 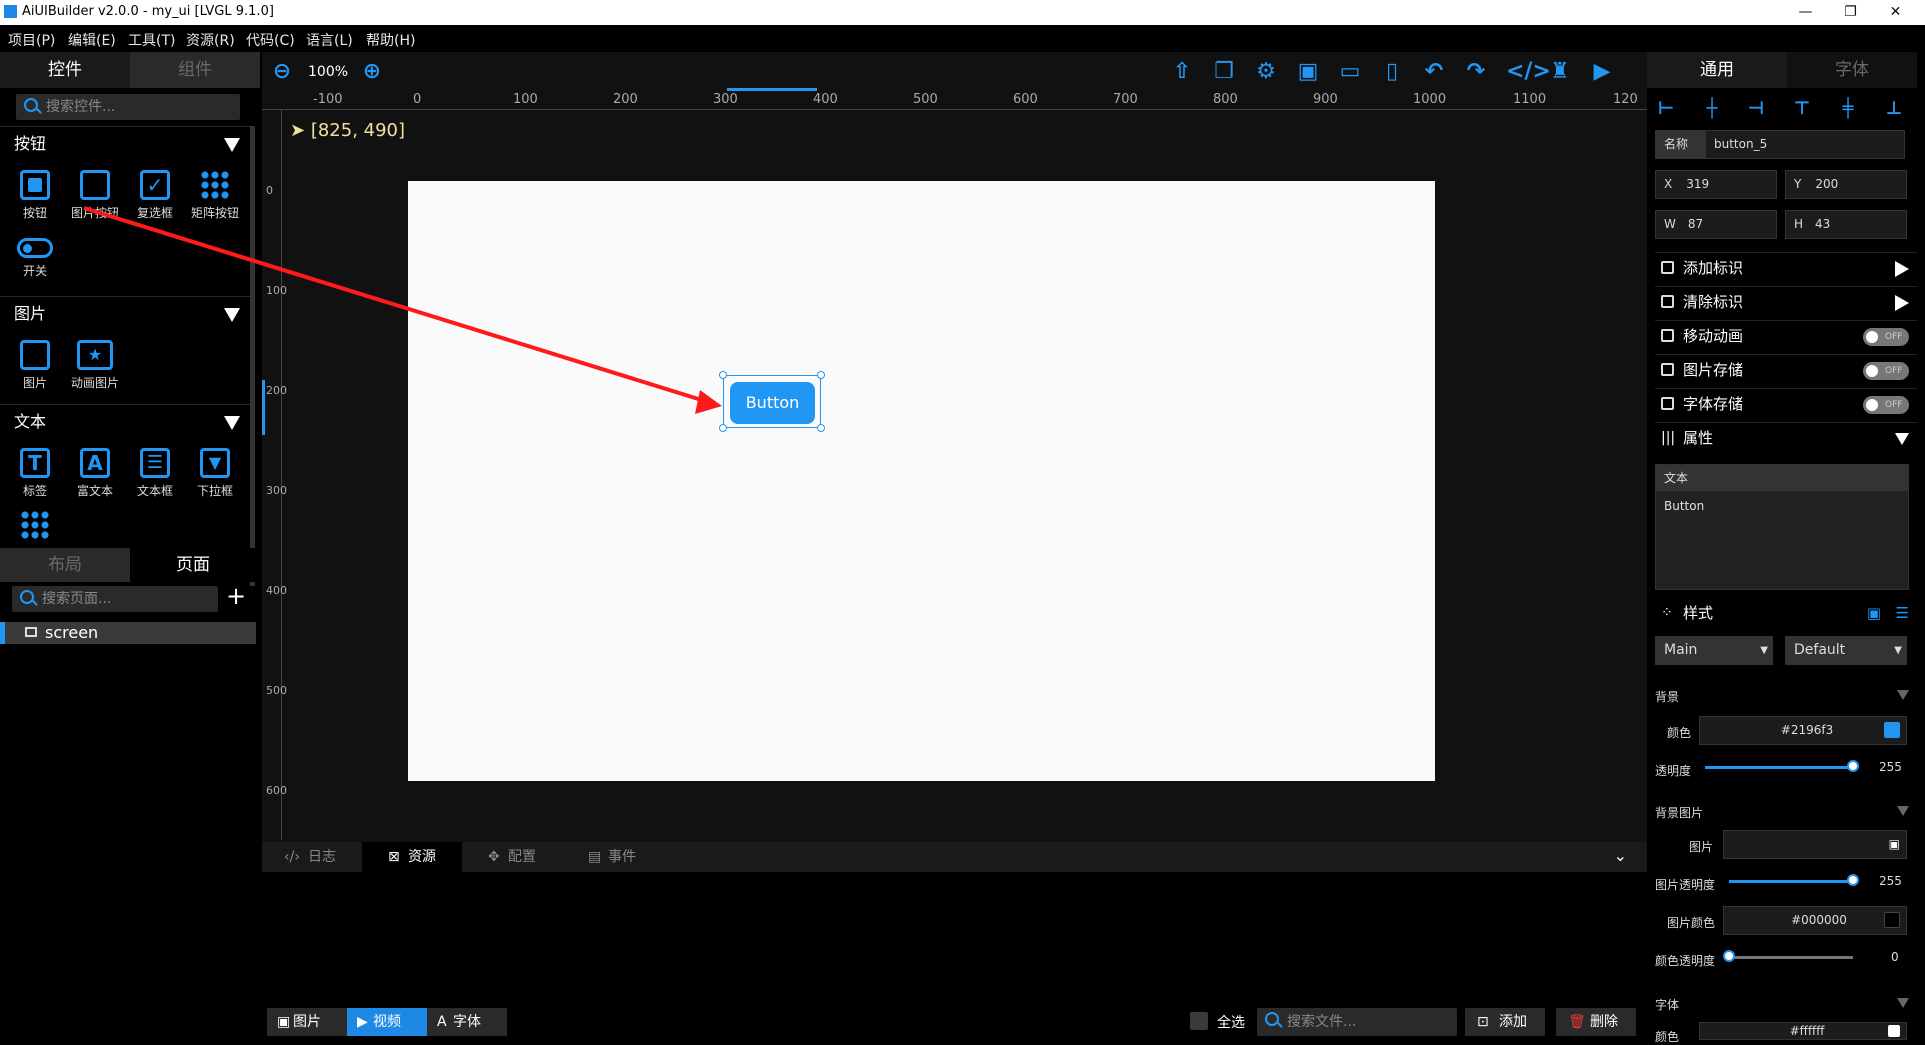 What do you see at coordinates (1894, 109) in the screenshot?
I see `align-bottom-icon: ⊥` at bounding box center [1894, 109].